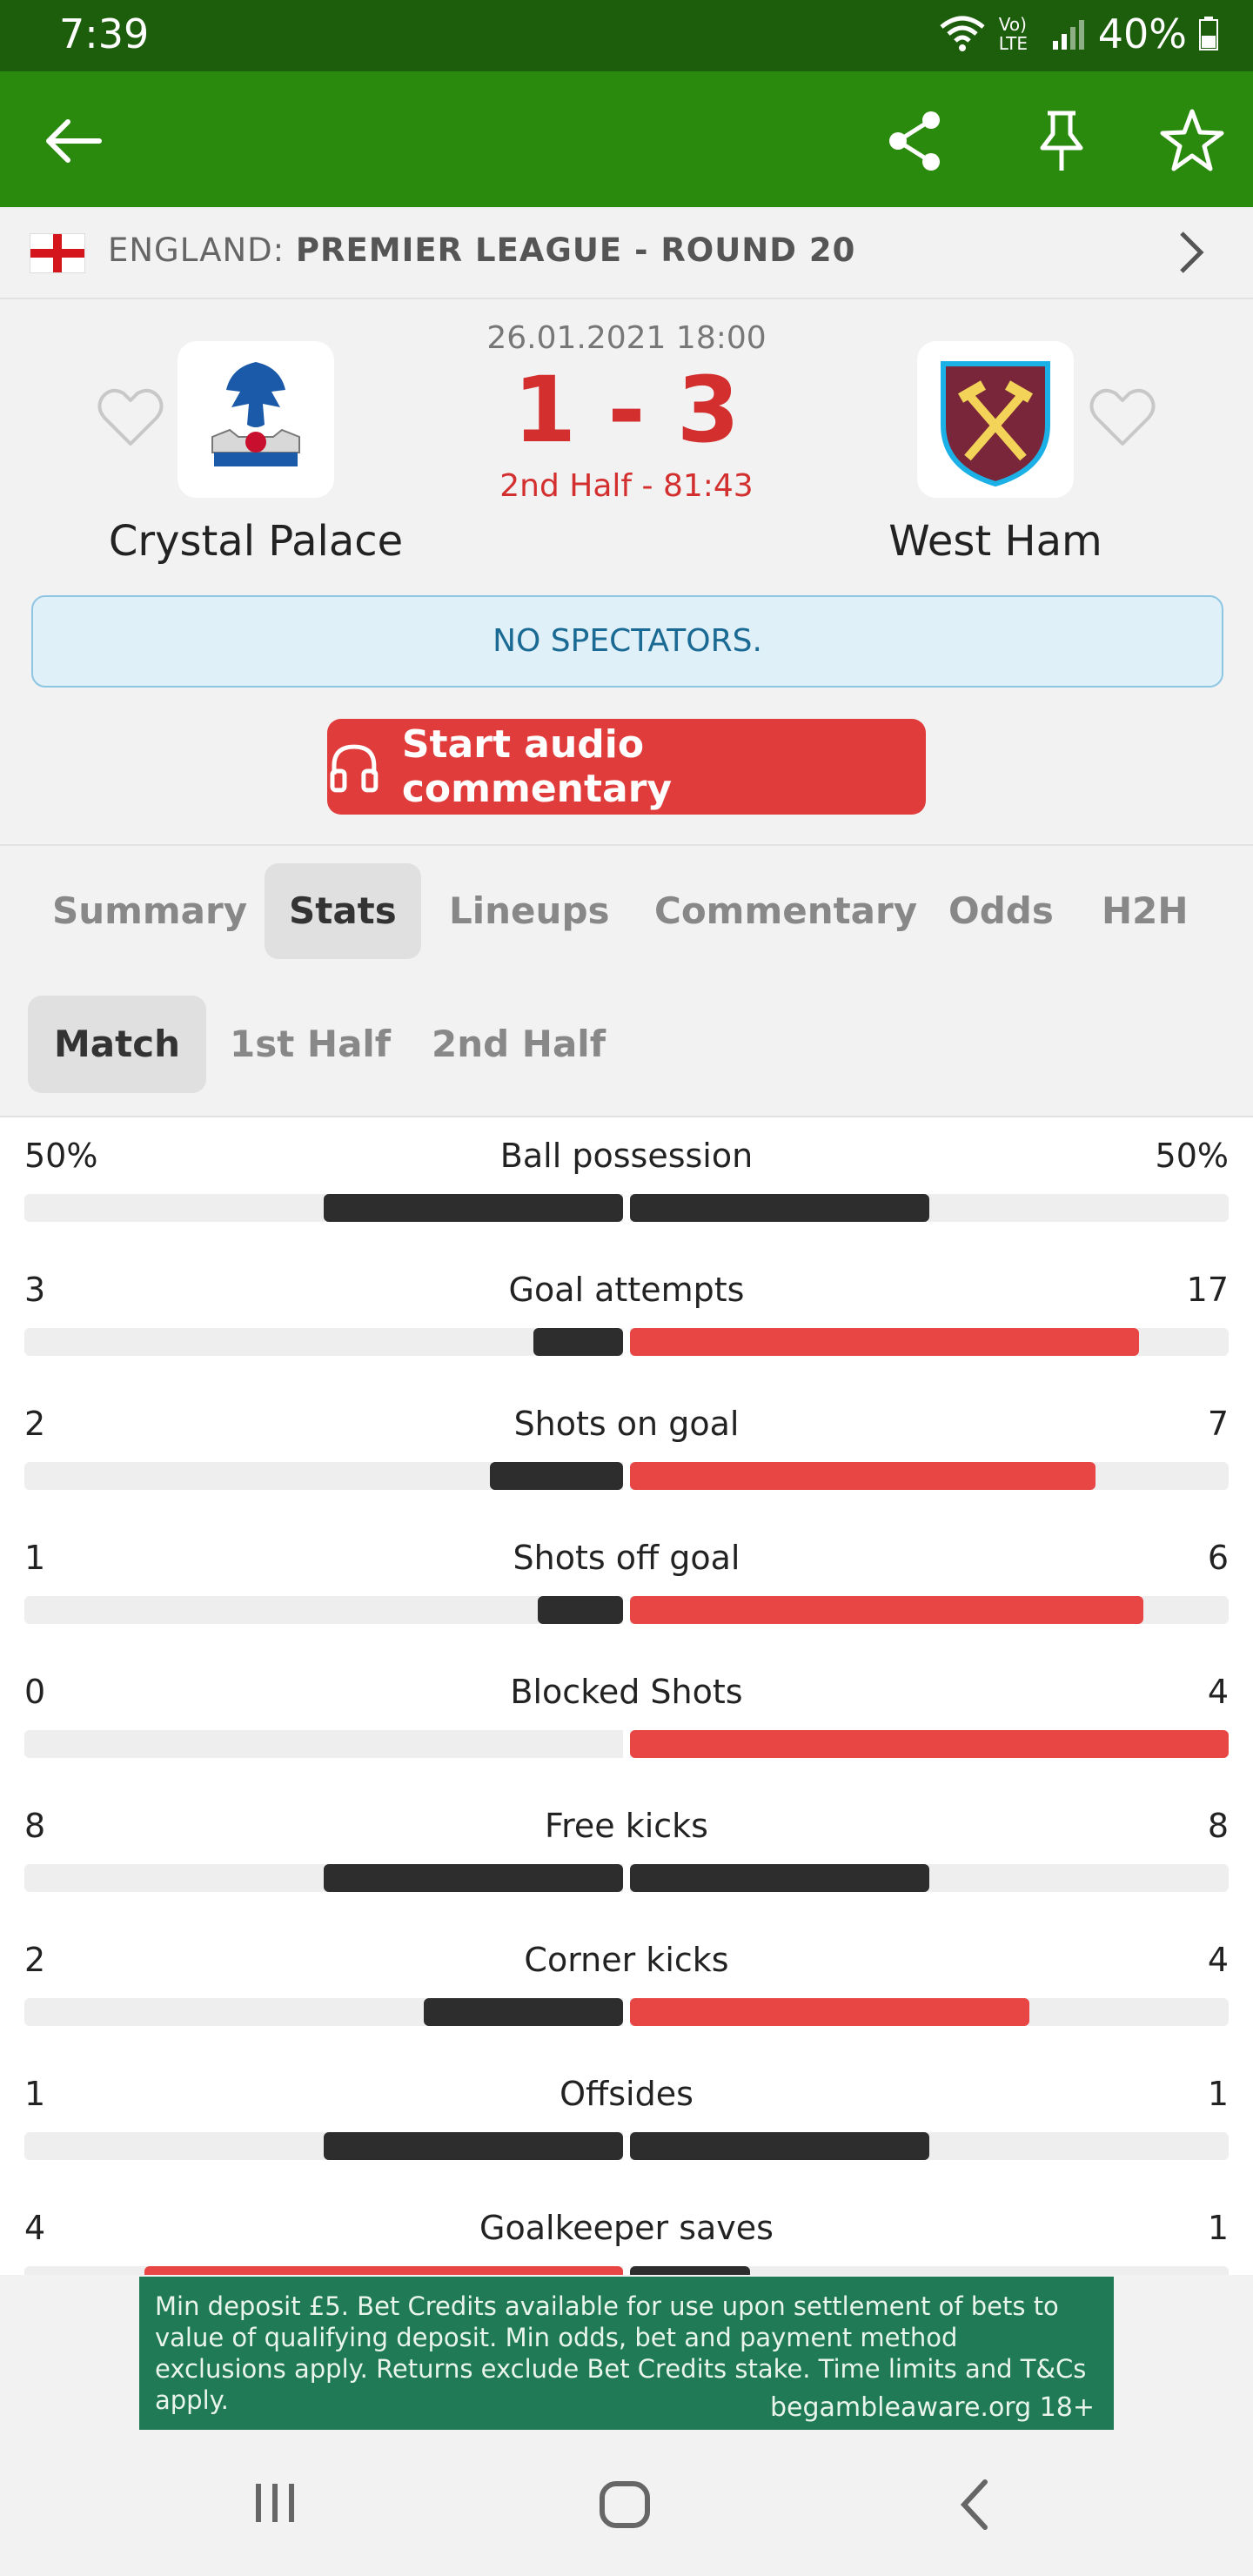  Describe the element at coordinates (915, 141) in the screenshot. I see `share-icon` at that location.